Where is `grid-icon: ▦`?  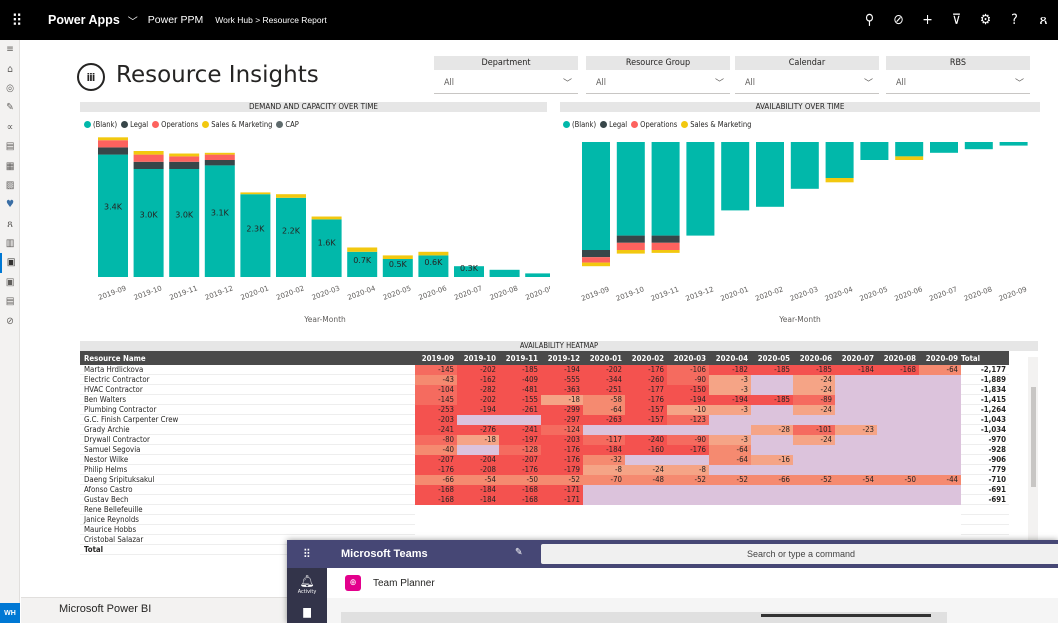
grid-icon: ▦ is located at coordinates (10, 165).